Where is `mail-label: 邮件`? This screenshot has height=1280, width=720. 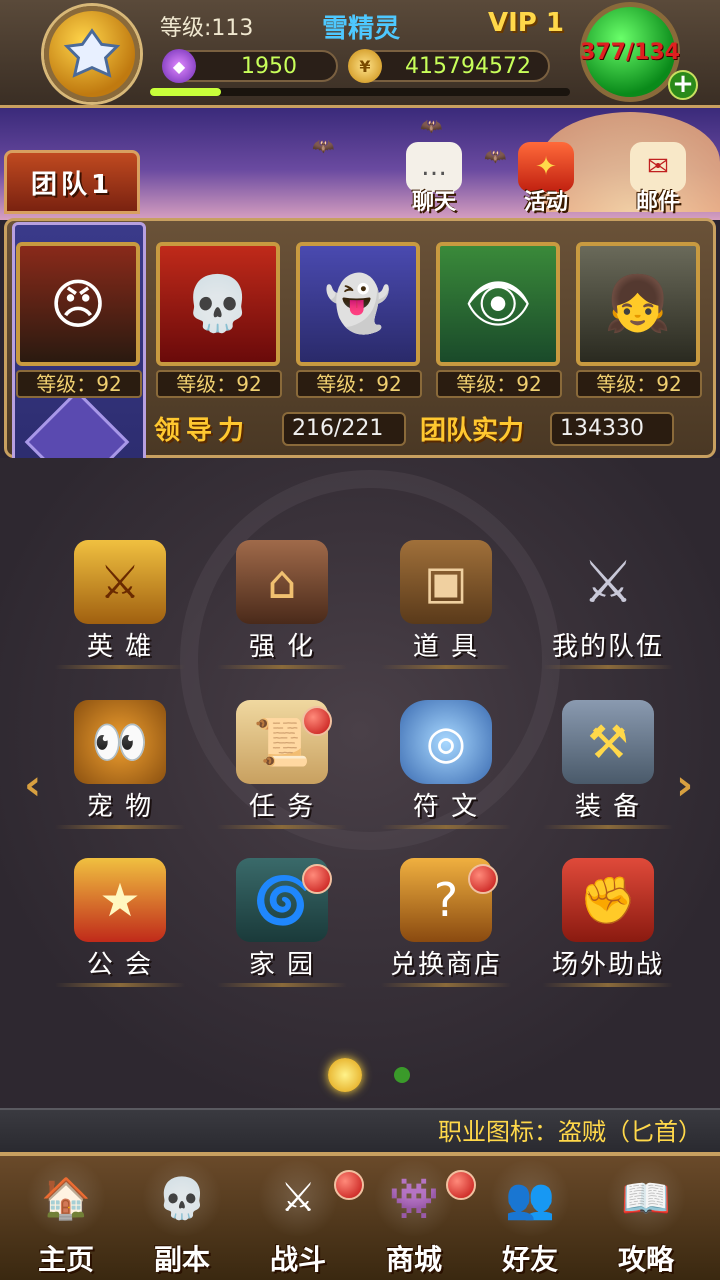 mail-label: 邮件 is located at coordinates (657, 202).